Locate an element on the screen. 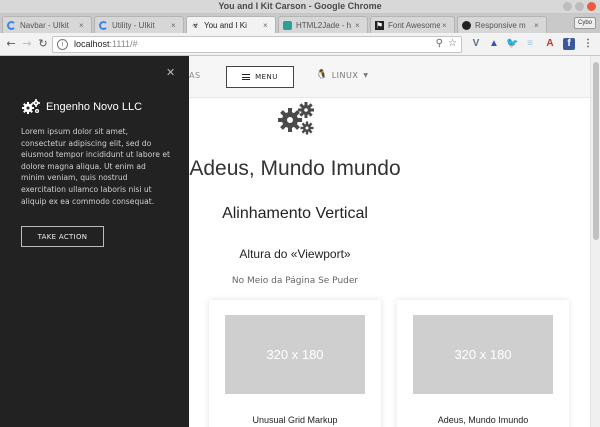 The width and height of the screenshot is (600, 427). tab-html2jade: HTML2Jade - h × is located at coordinates (323, 24).